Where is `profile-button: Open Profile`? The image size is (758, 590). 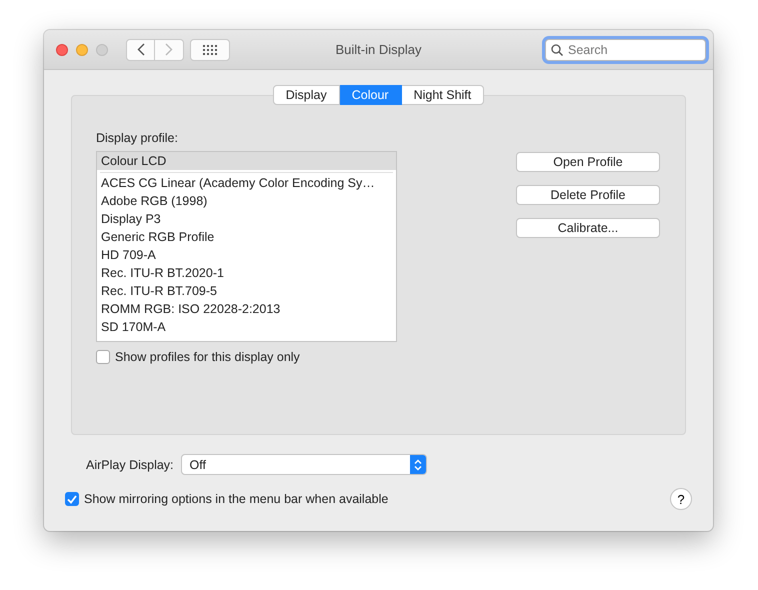 profile-button: Open Profile is located at coordinates (588, 162).